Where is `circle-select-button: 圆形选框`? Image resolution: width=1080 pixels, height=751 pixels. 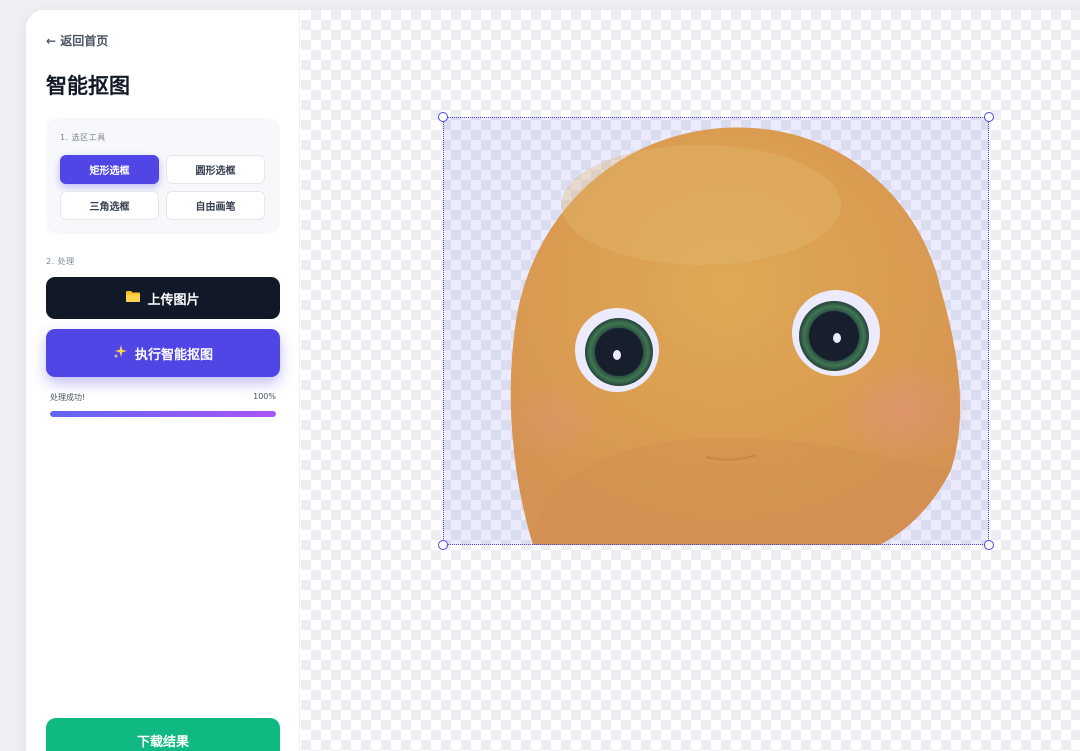
circle-select-button: 圆形选框 is located at coordinates (215, 169).